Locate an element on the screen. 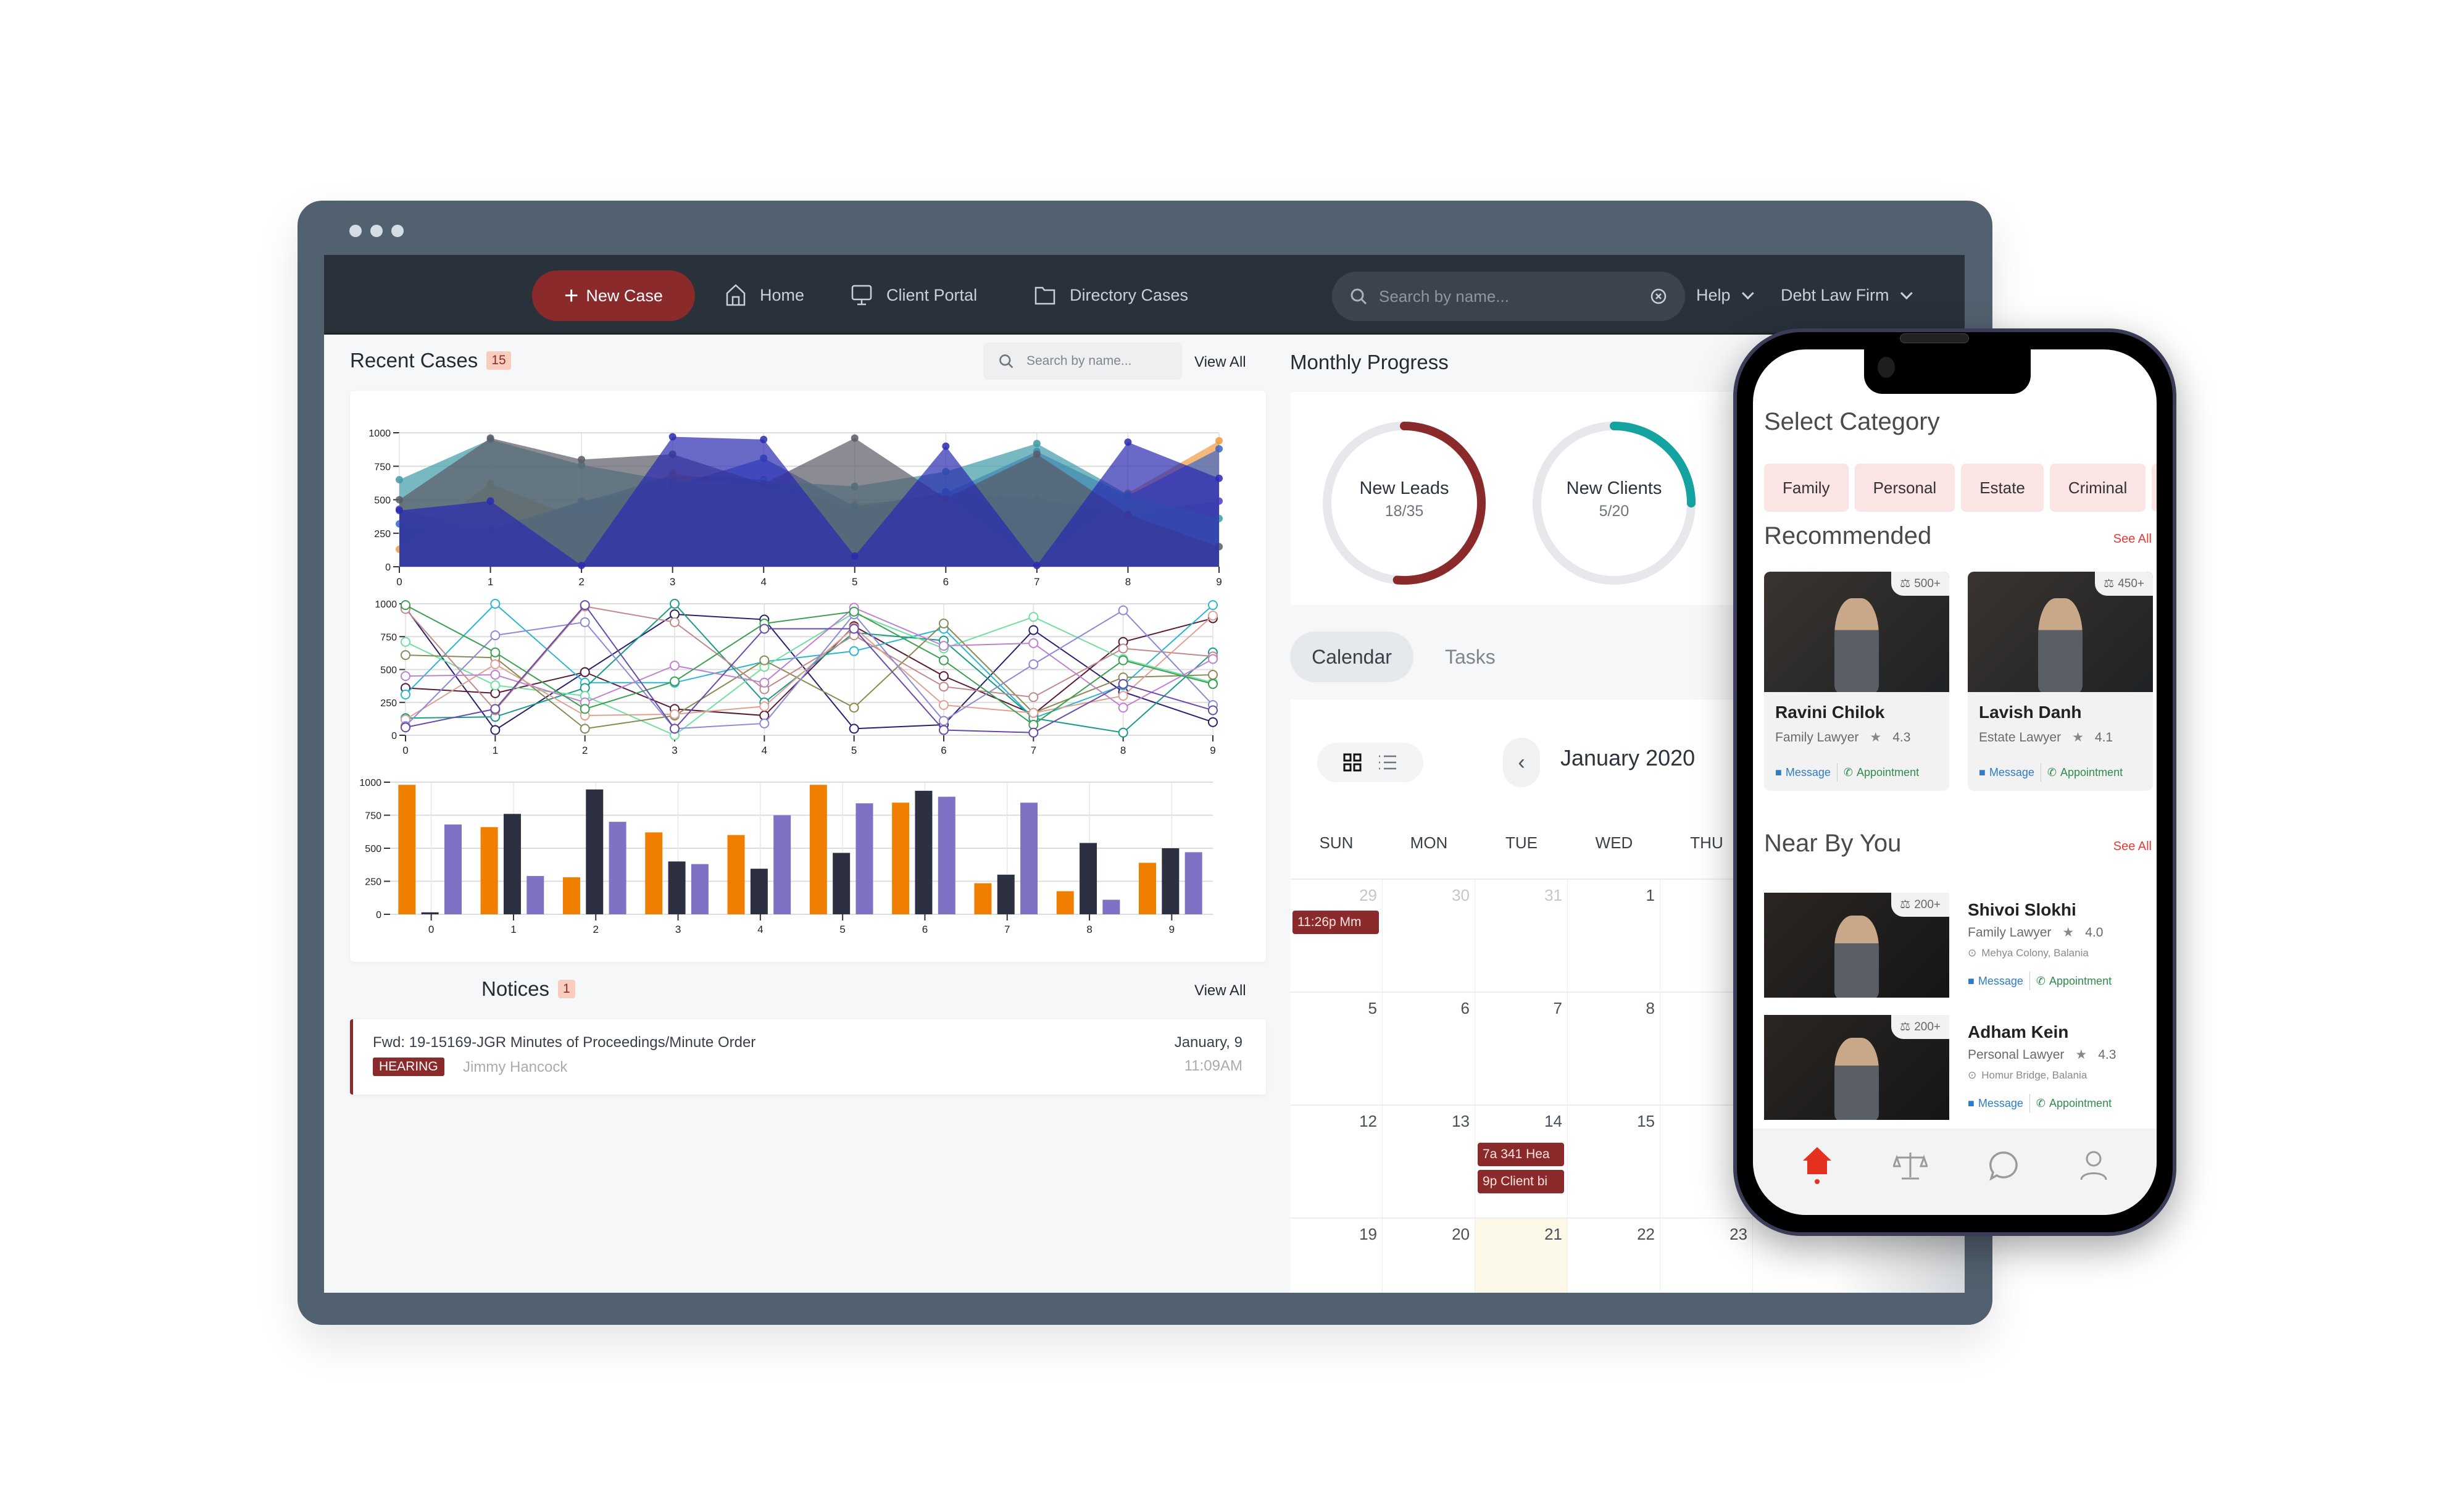 The image size is (2464, 1494). nav-item-directory-cases: Directory Cases is located at coordinates (1111, 295).